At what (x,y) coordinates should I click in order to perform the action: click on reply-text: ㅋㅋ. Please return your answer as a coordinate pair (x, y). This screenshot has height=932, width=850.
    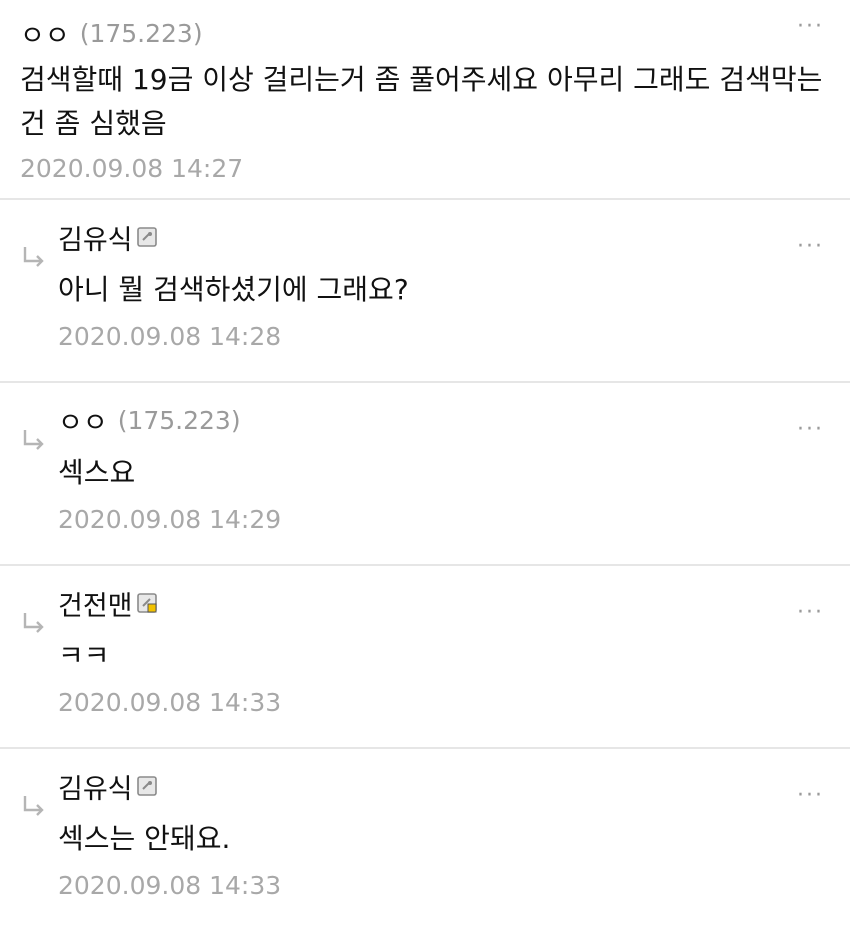
    Looking at the image, I should click on (84, 655).